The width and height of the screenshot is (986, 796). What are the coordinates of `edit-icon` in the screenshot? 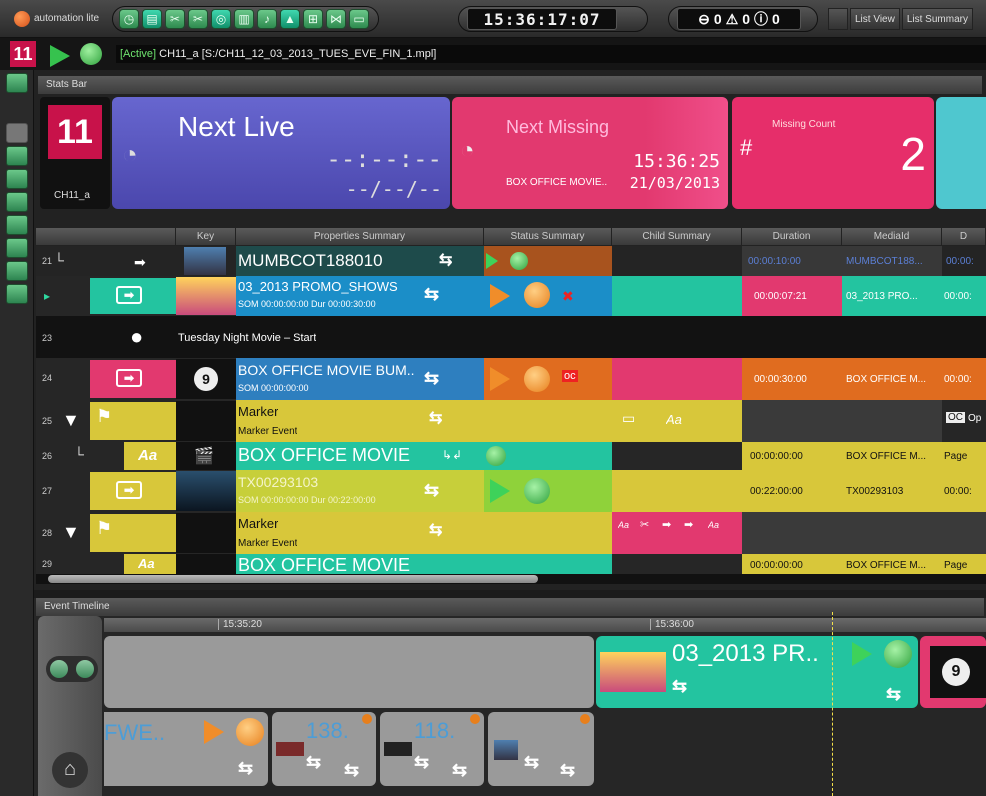 It's located at (17, 83).